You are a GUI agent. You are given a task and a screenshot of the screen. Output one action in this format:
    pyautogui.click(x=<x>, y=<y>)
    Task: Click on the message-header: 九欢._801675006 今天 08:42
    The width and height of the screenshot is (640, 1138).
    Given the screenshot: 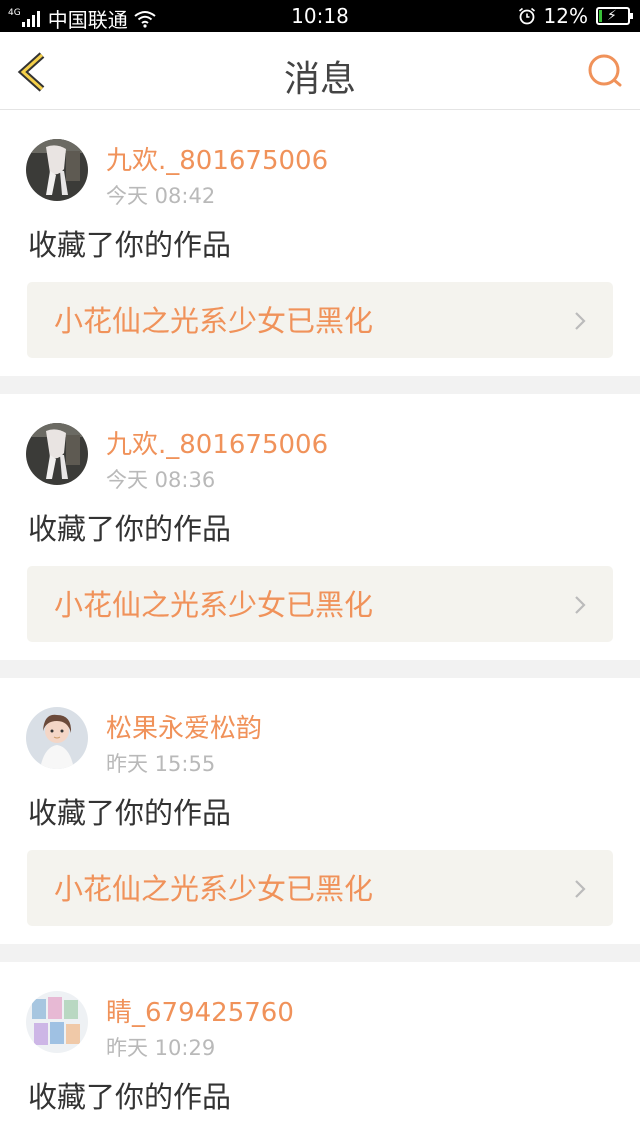 What is the action you would take?
    pyautogui.click(x=320, y=160)
    